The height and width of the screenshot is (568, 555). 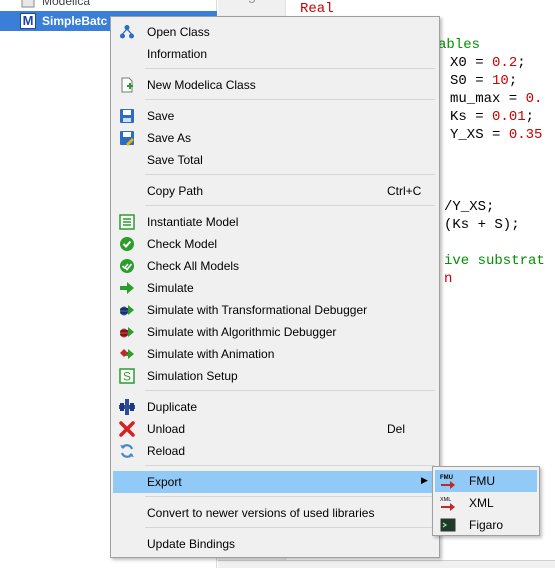 What do you see at coordinates (424, 480) in the screenshot?
I see `submenu-arrow-icon: ▶` at bounding box center [424, 480].